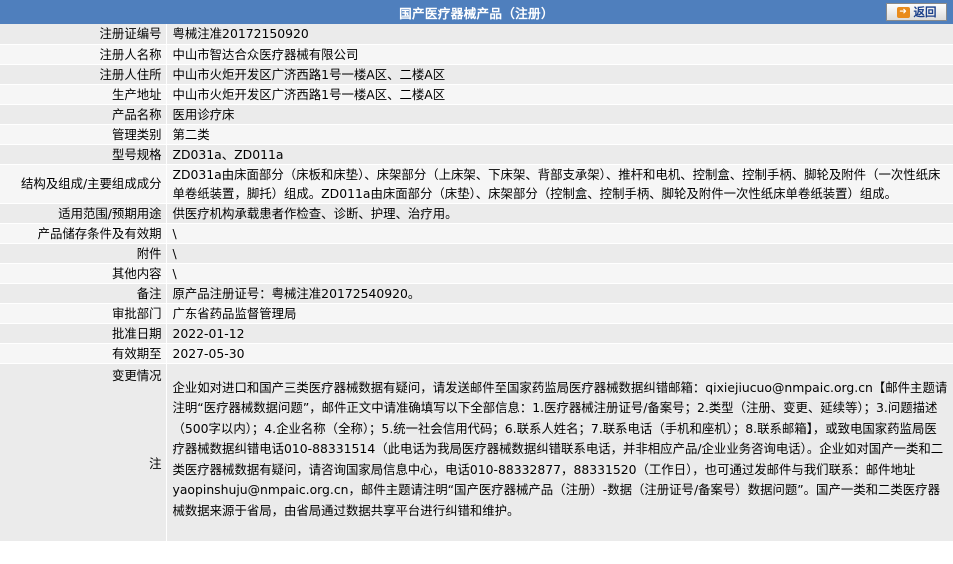 The height and width of the screenshot is (564, 953). What do you see at coordinates (83, 333) in the screenshot?
I see `field-label: 批准日期` at bounding box center [83, 333].